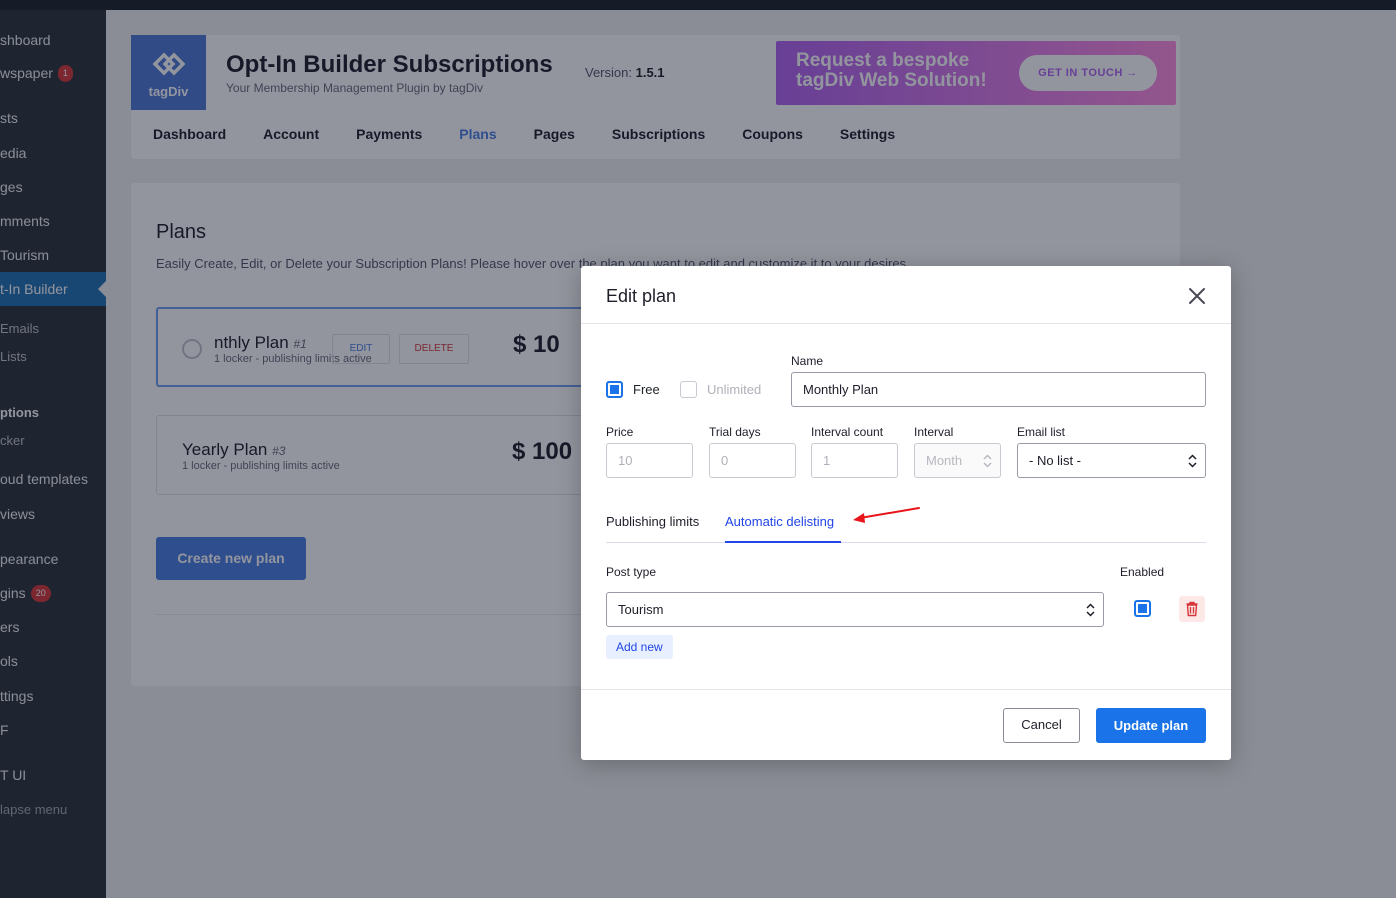  I want to click on enabled-label: Enabled, so click(1142, 572).